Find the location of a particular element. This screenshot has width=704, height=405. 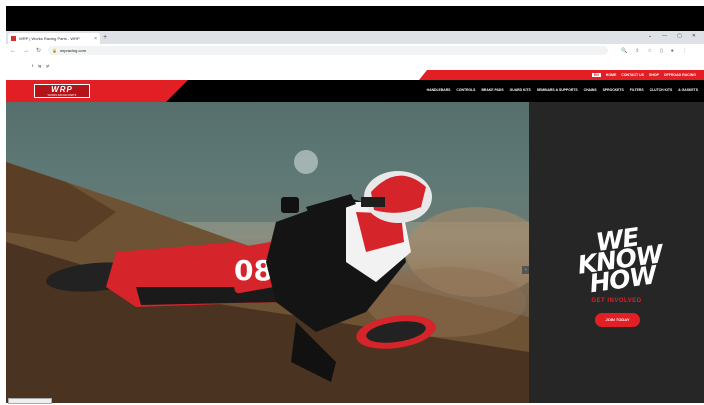

url-text: wrpracing.com is located at coordinates (73, 50).